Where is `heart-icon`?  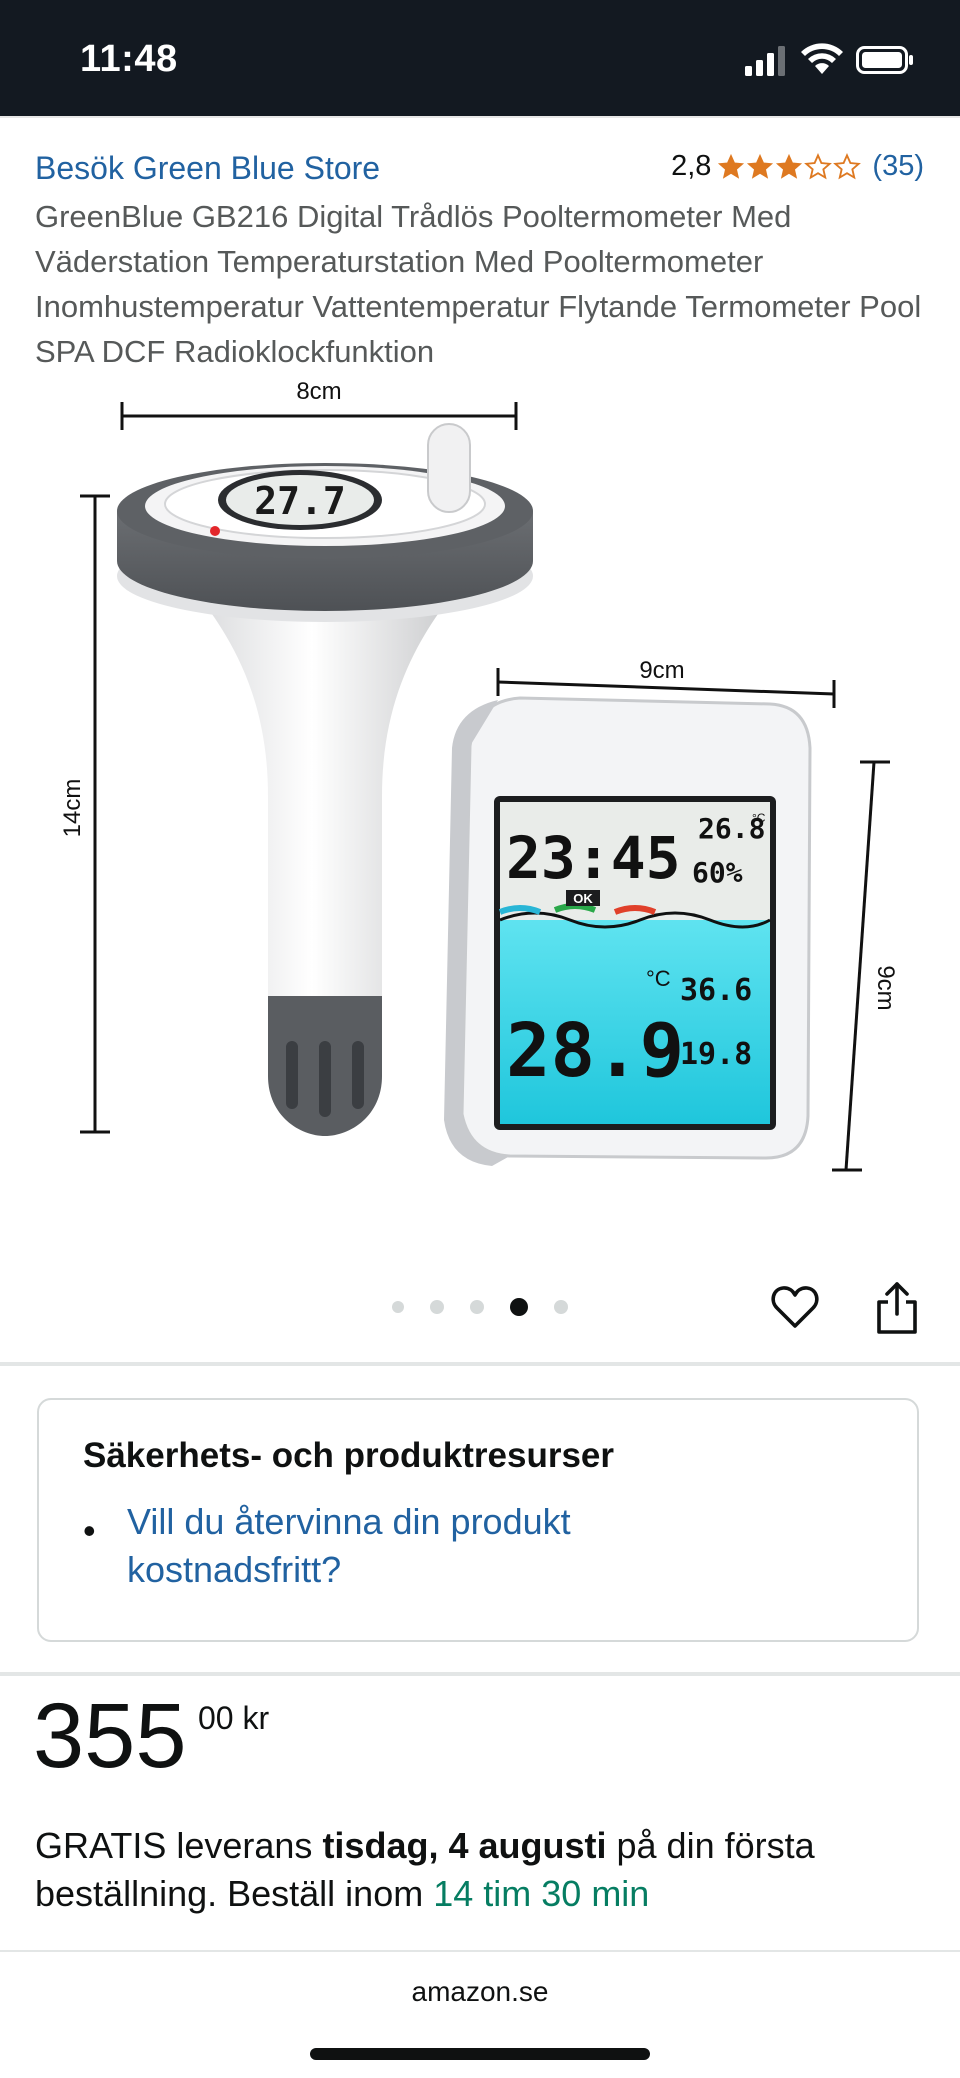
heart-icon is located at coordinates (795, 1307).